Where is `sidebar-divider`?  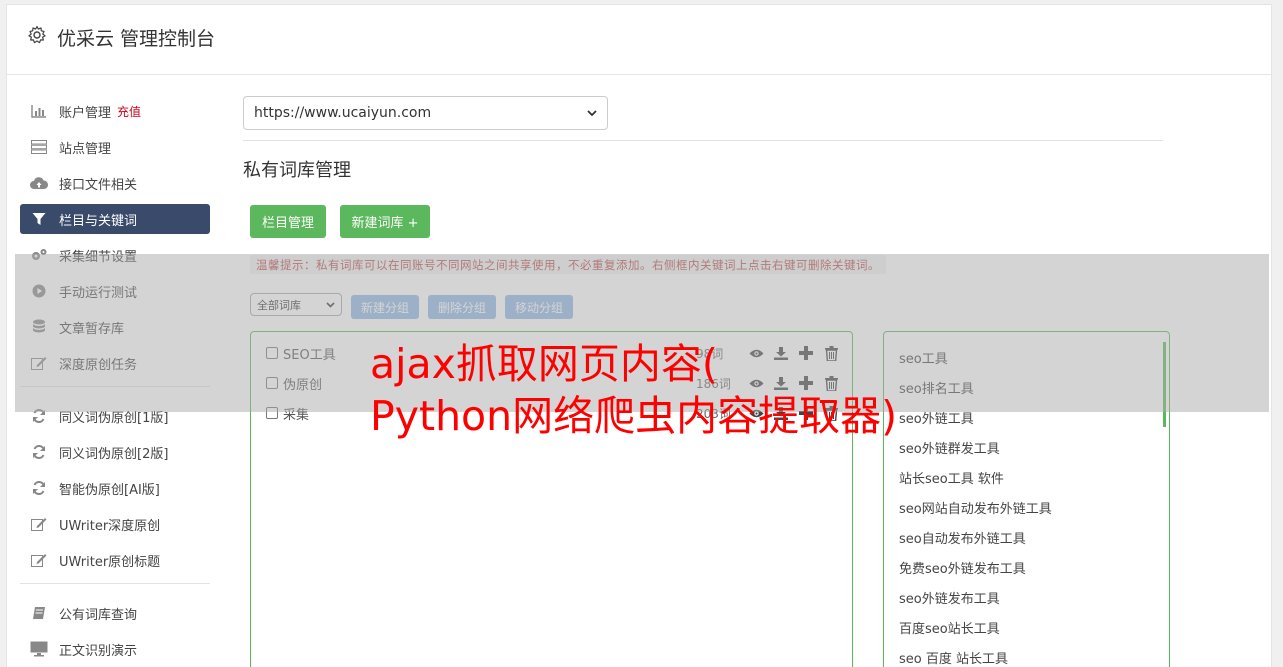
sidebar-divider is located at coordinates (115, 583).